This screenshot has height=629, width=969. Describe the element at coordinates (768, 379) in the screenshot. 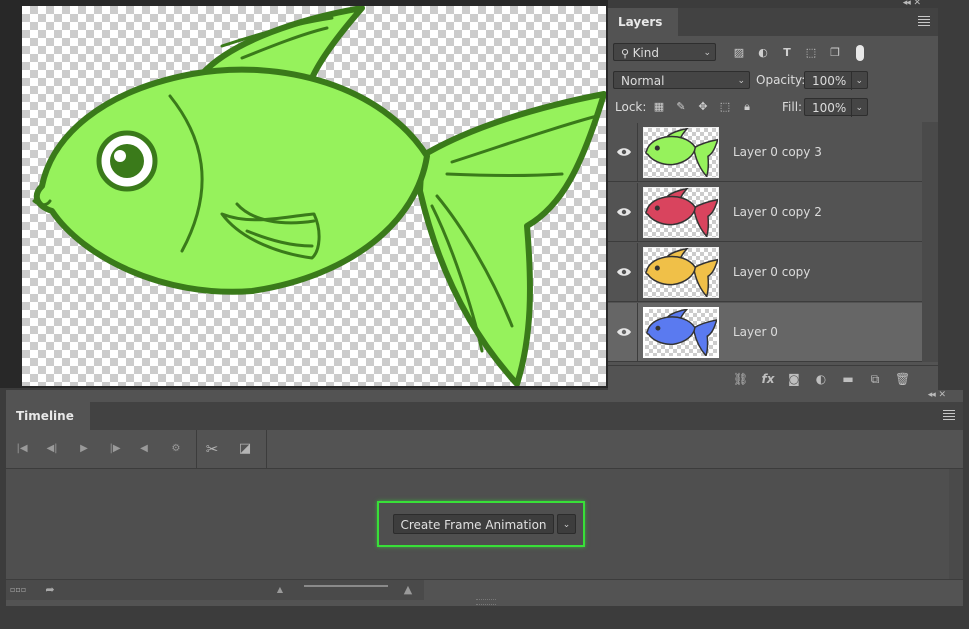

I see `layer-style-fx-icon: fx` at that location.